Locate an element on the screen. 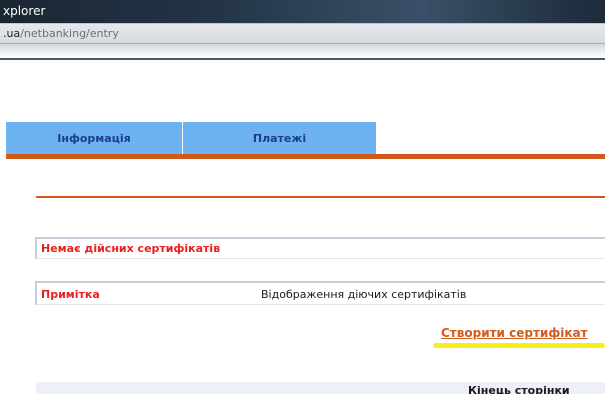 The width and height of the screenshot is (605, 394). toolbar-area is located at coordinates (302, 51).